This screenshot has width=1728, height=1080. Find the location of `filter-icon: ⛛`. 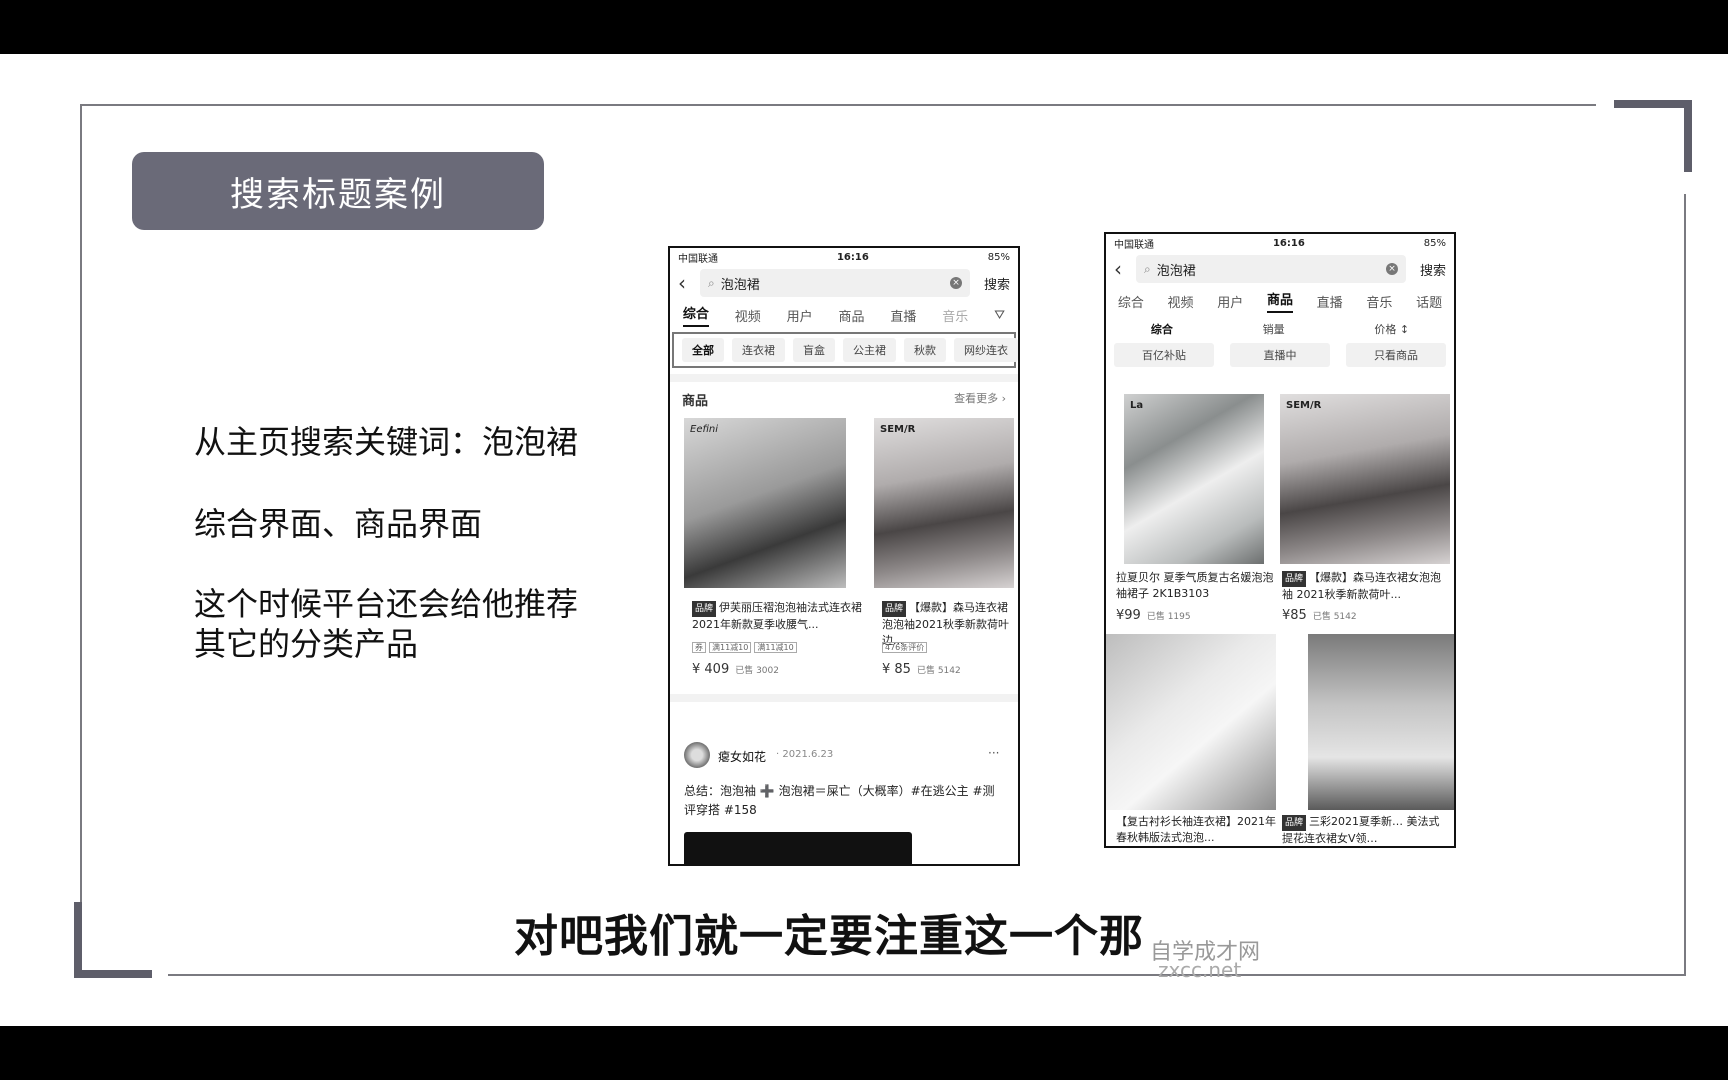

filter-icon: ⛛ is located at coordinates (999, 315).